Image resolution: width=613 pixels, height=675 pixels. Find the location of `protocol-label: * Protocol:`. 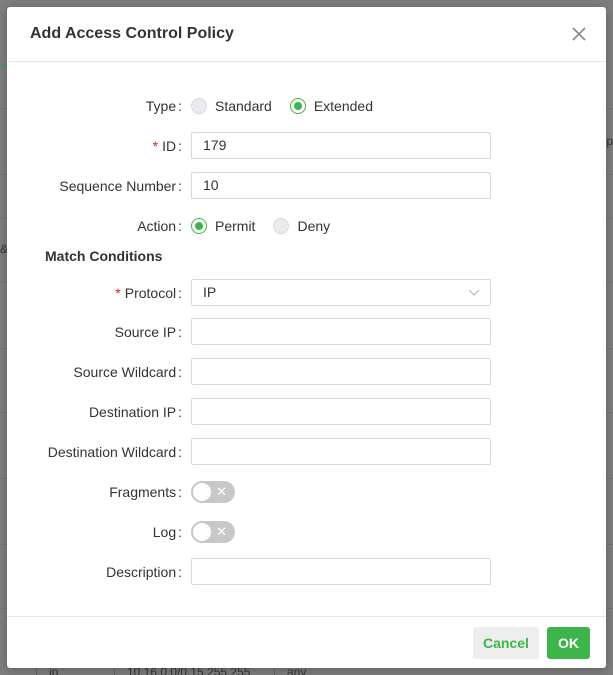

protocol-label: * Protocol: is located at coordinates (148, 293).